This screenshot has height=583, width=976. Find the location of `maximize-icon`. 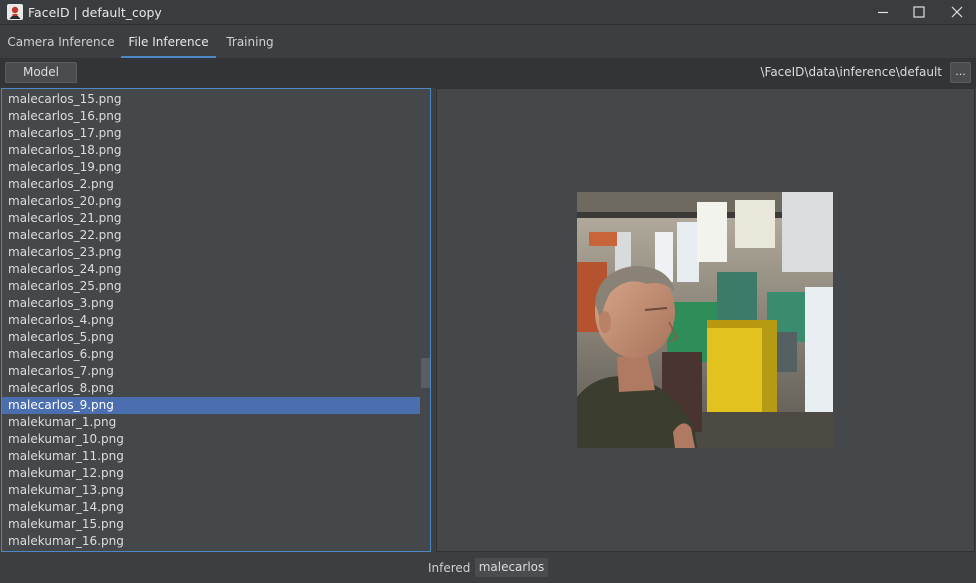

maximize-icon is located at coordinates (919, 12).